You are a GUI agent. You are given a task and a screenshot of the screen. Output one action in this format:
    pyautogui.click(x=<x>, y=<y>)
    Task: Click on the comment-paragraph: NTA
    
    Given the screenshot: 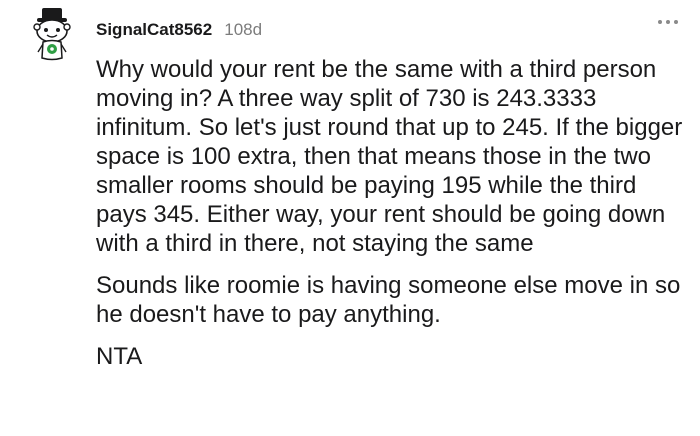 What is the action you would take?
    pyautogui.click(x=119, y=356)
    